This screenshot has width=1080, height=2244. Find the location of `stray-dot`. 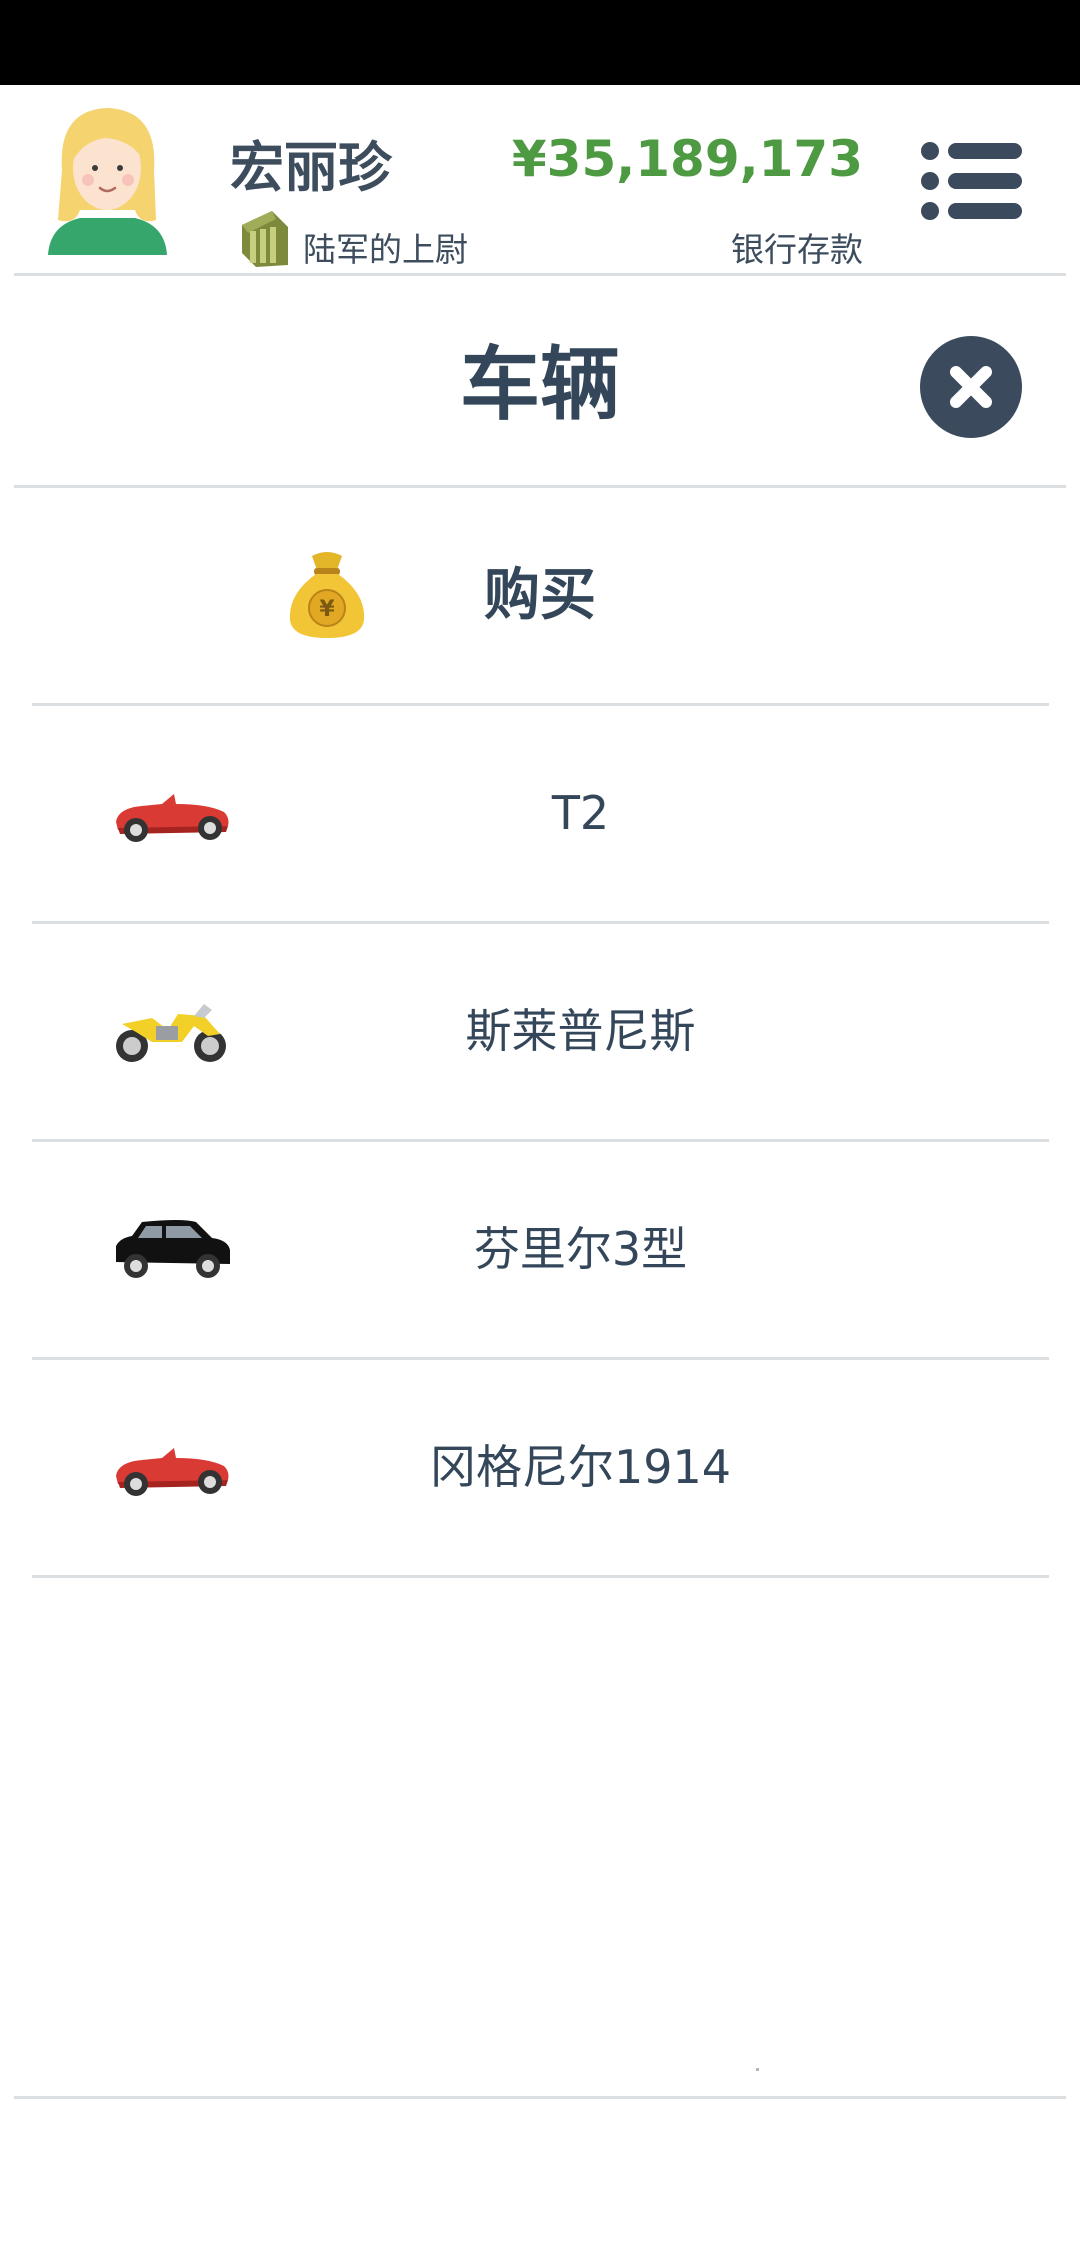

stray-dot is located at coordinates (757, 2069).